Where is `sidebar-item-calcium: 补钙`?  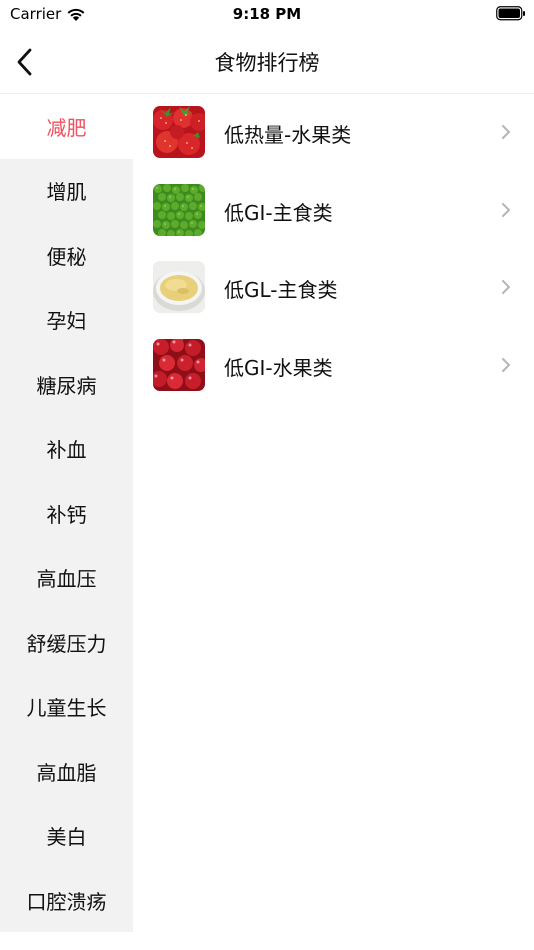 sidebar-item-calcium: 补钙 is located at coordinates (66, 513).